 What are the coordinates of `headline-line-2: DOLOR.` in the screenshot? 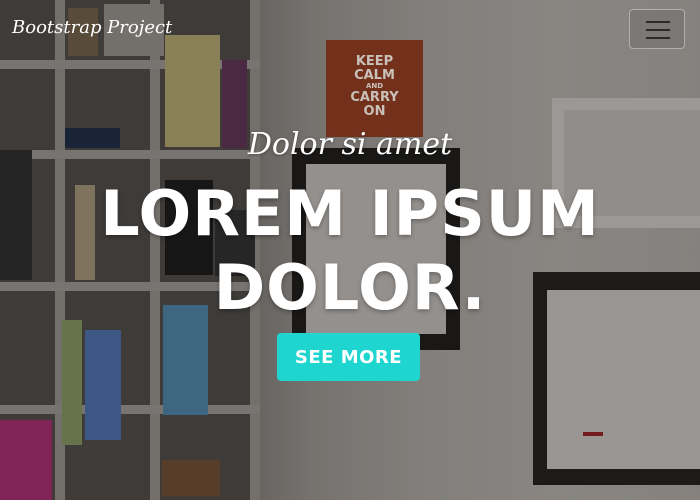 It's located at (350, 287).